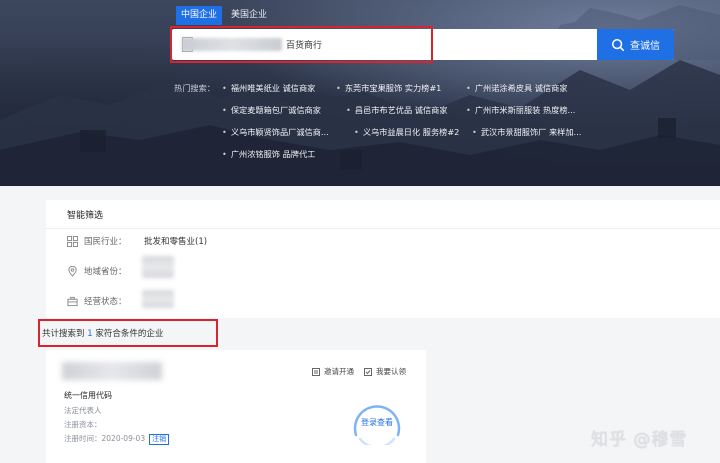 The image size is (720, 463). Describe the element at coordinates (199, 15) in the screenshot. I see `tab-china: 中国企业` at that location.